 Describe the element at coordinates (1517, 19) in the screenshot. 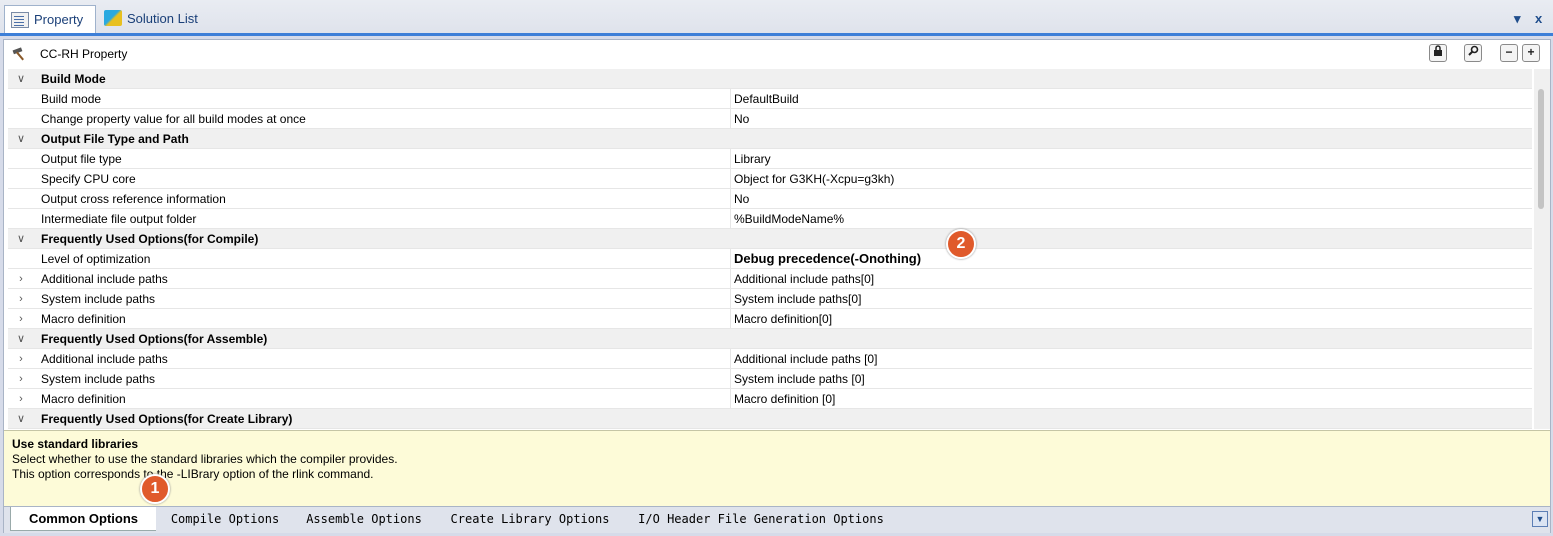

I see `pin-dropdown-icon: ▾` at that location.